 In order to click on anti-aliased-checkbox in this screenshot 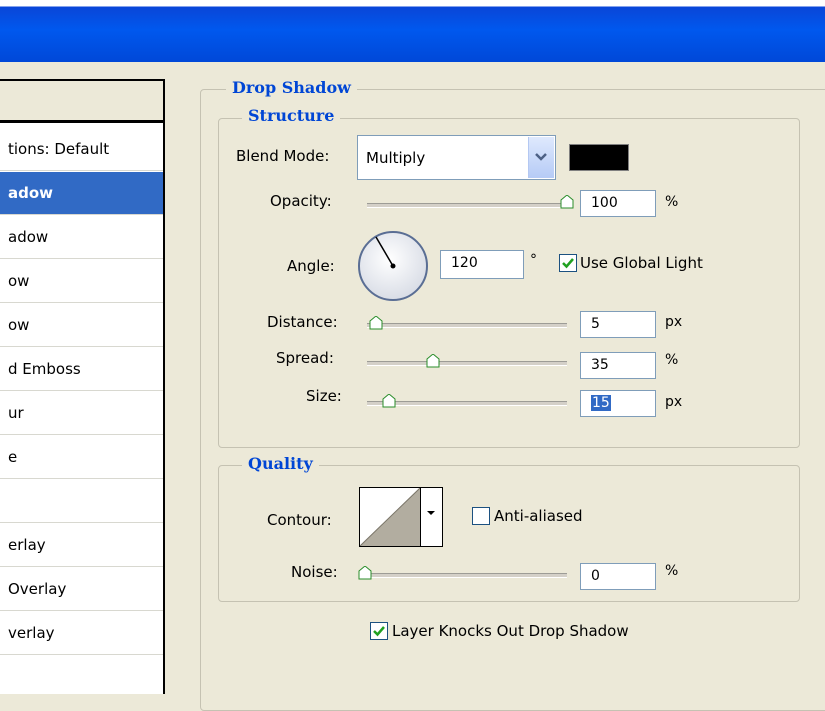, I will do `click(481, 516)`.